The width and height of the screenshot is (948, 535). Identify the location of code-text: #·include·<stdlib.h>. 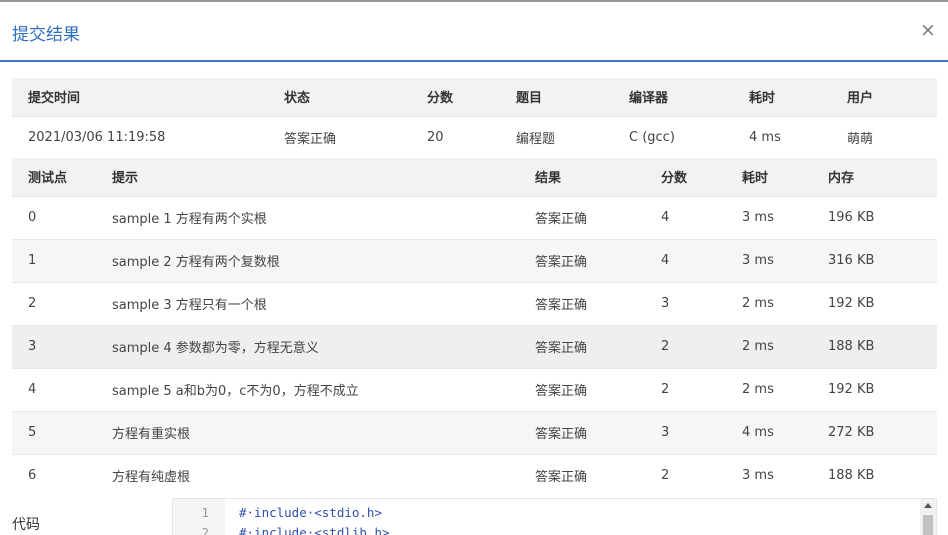
(314, 530).